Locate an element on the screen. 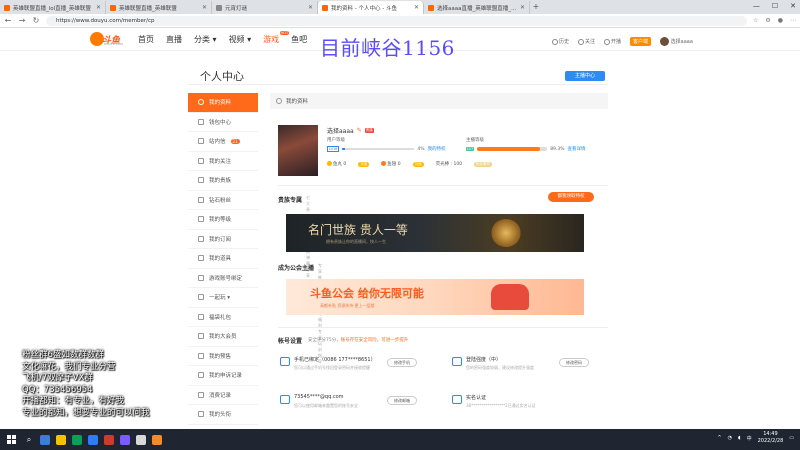 The height and width of the screenshot is (450, 800). fishball-count: 鱼丸 0 is located at coordinates (336, 164).